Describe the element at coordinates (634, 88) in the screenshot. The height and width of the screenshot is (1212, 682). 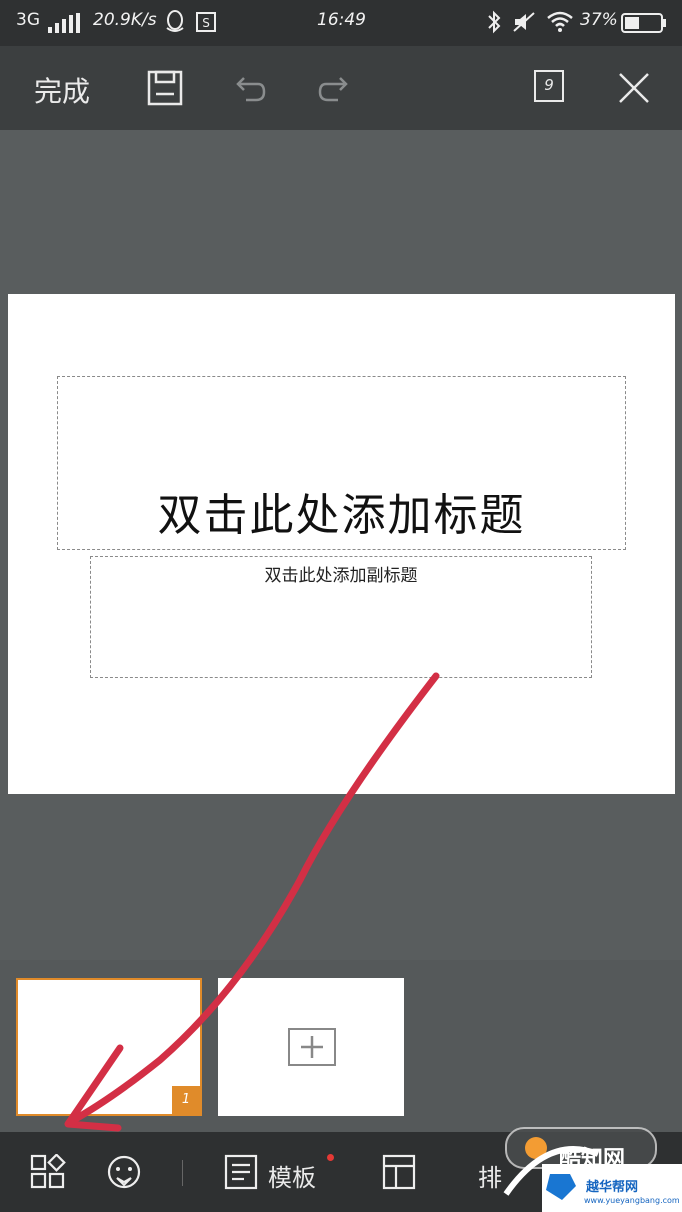
I see `close-icon` at that location.